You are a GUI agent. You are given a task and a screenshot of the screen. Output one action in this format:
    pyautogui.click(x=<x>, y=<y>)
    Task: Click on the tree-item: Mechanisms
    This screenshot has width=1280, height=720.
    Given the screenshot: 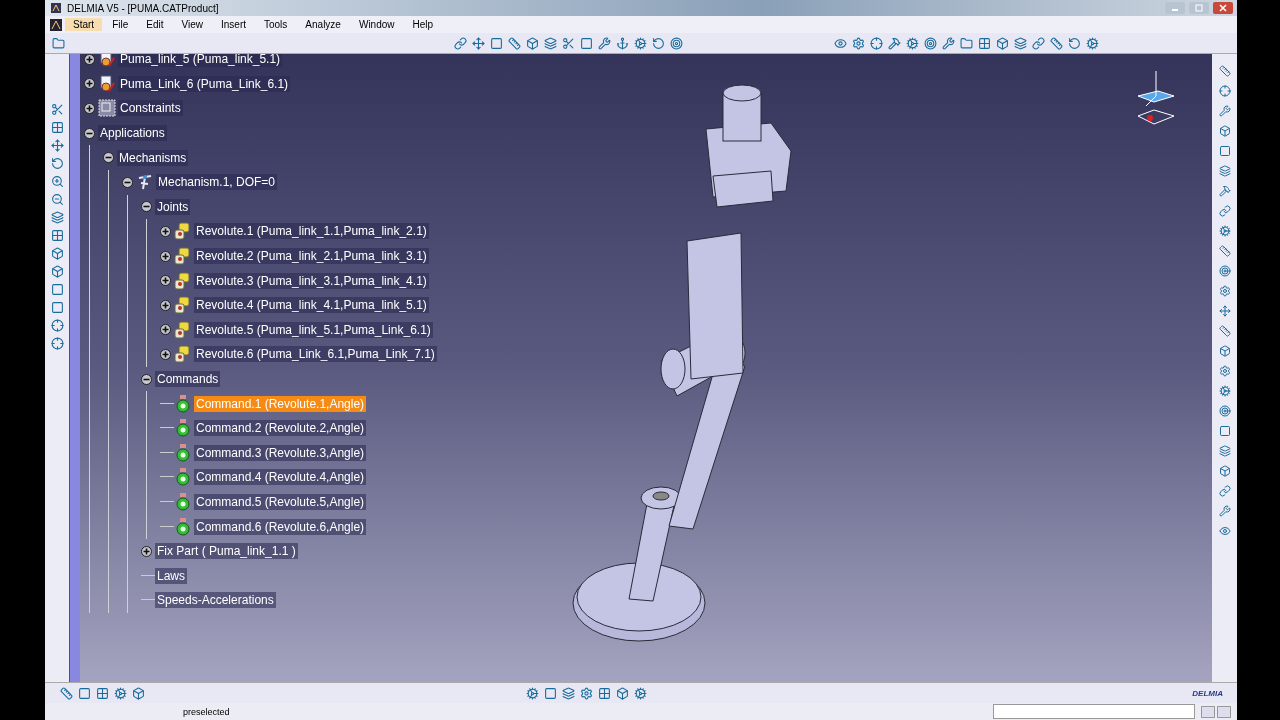 What is the action you would take?
    pyautogui.click(x=153, y=157)
    